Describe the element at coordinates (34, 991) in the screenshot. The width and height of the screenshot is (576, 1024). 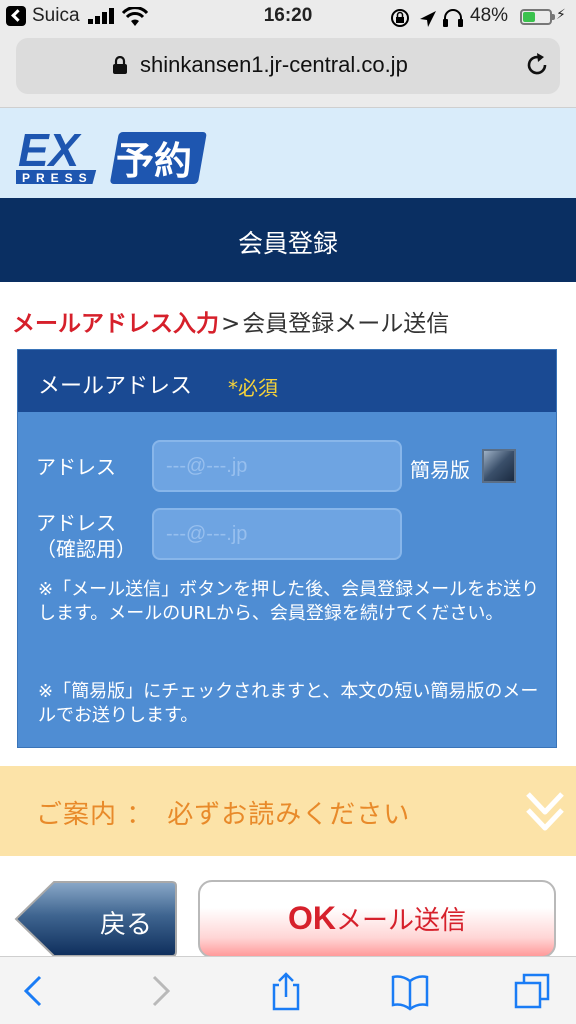
I see `browser-back-icon` at that location.